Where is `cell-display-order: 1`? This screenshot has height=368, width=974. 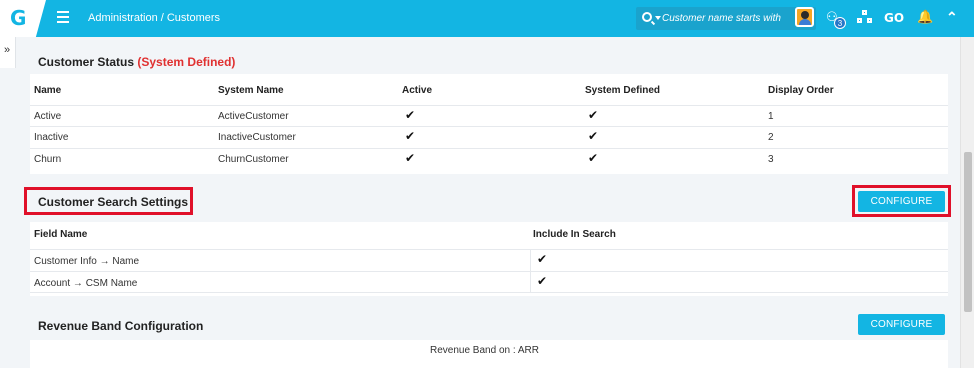
cell-display-order: 1 is located at coordinates (771, 116).